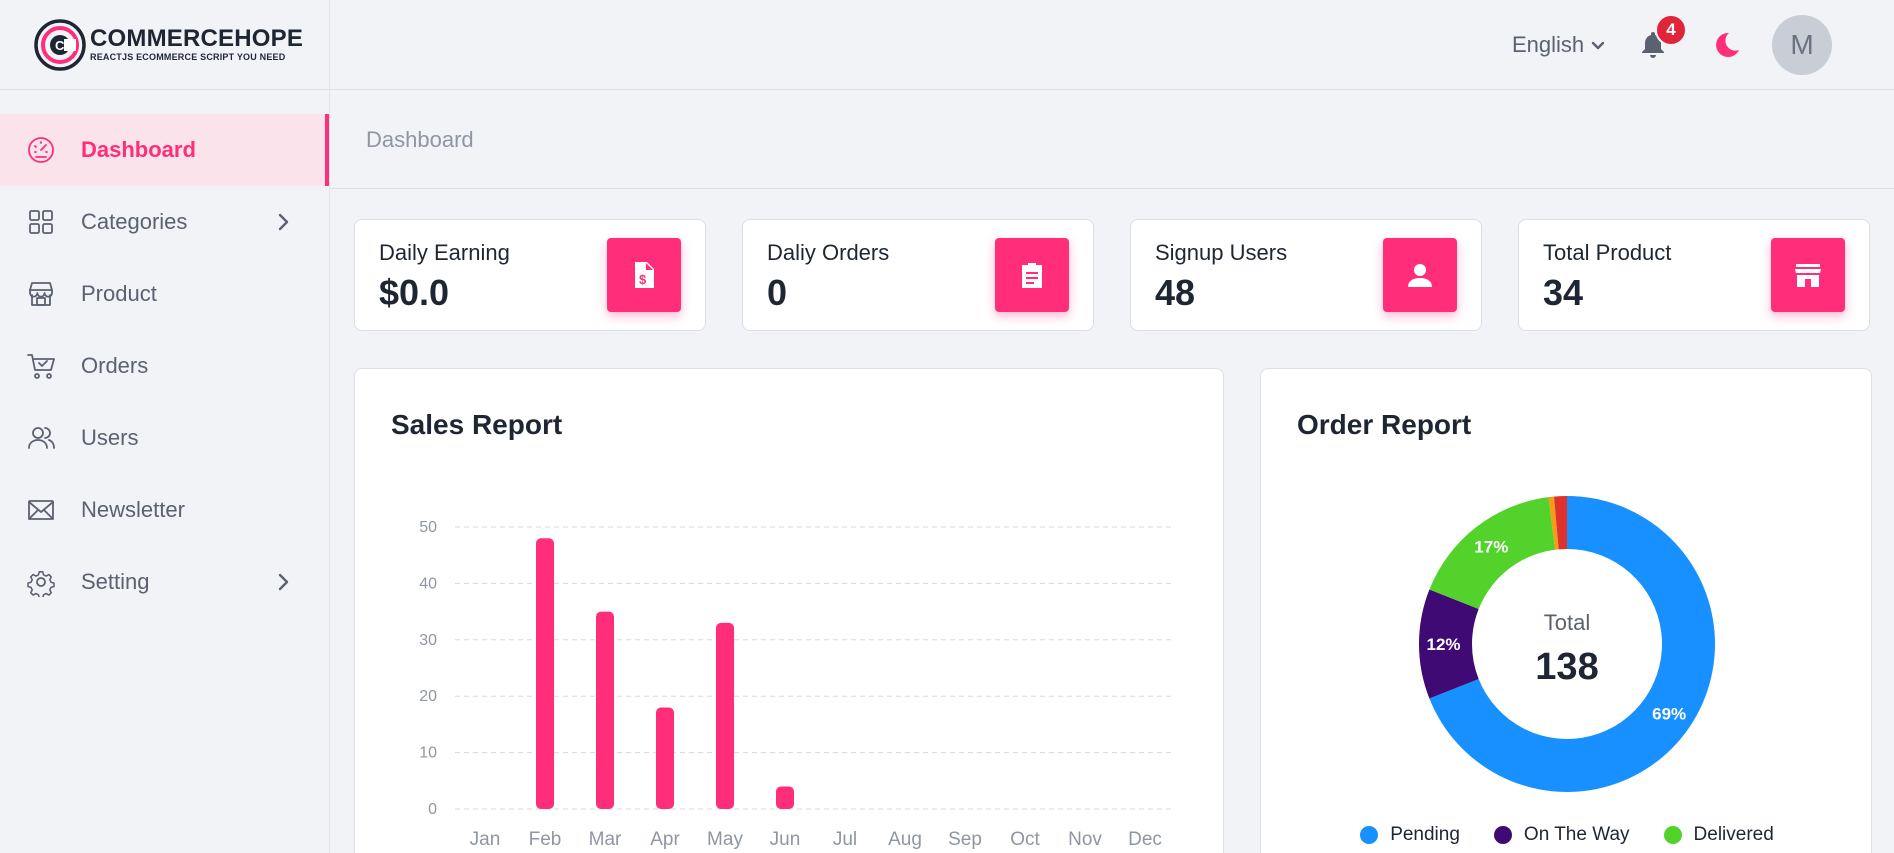  What do you see at coordinates (115, 365) in the screenshot?
I see `sidebar-item-label: Orders` at bounding box center [115, 365].